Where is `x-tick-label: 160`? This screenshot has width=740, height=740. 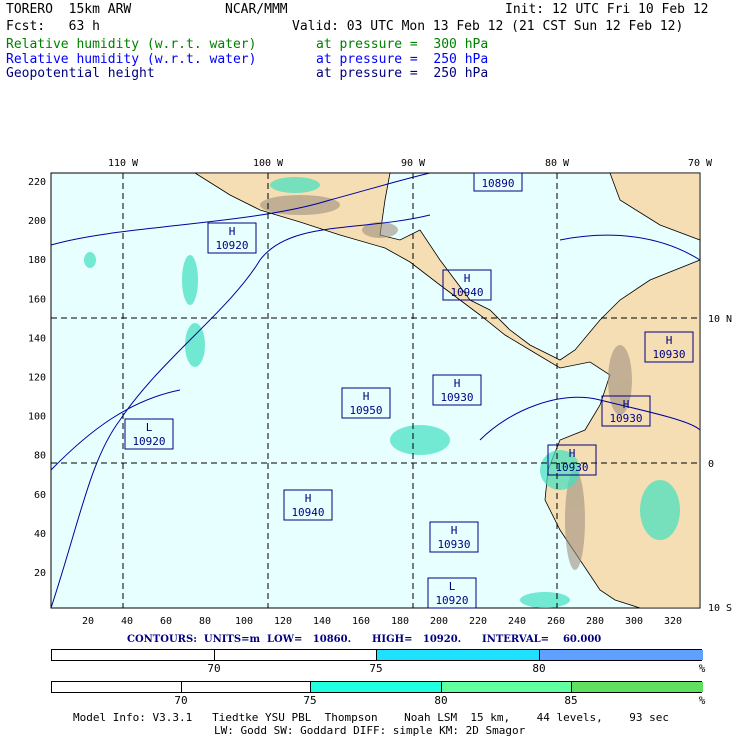
x-tick-label: 160 is located at coordinates (361, 621).